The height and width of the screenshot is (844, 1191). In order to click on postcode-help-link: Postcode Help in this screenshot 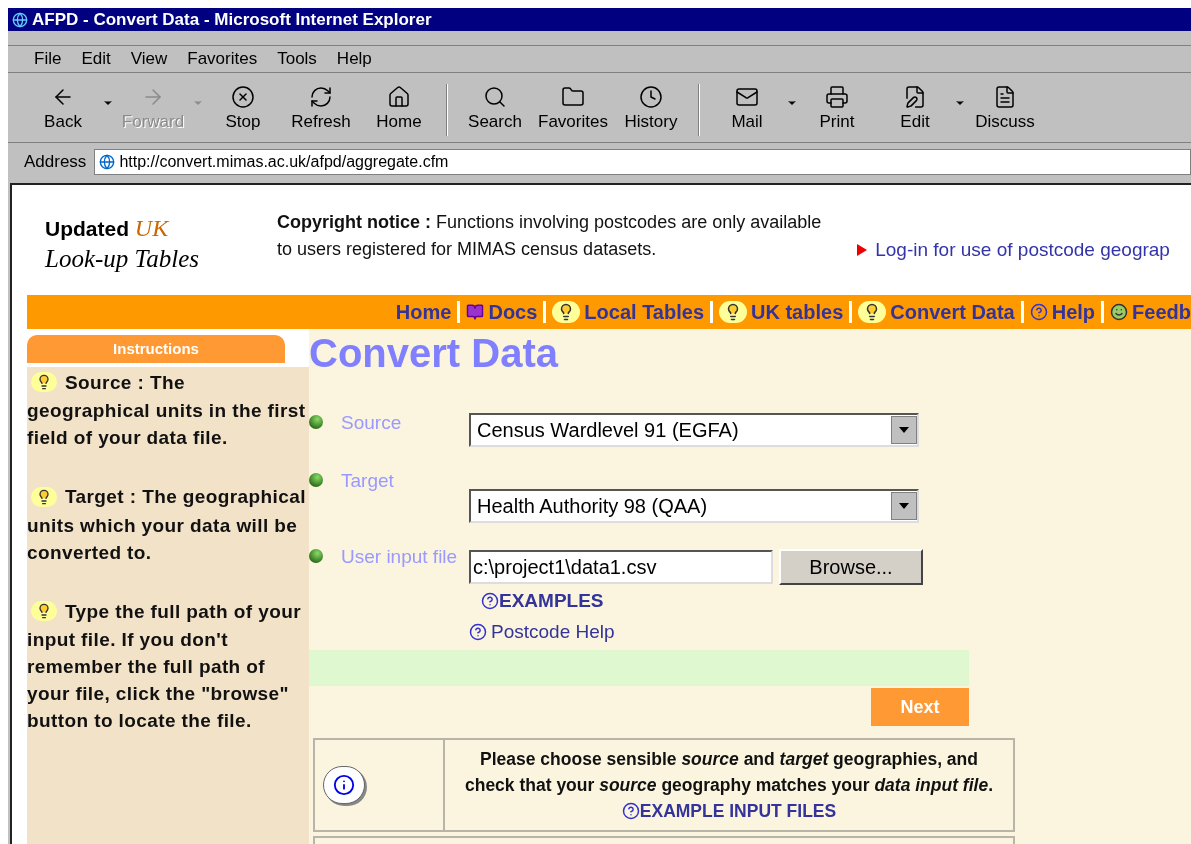, I will do `click(696, 631)`.